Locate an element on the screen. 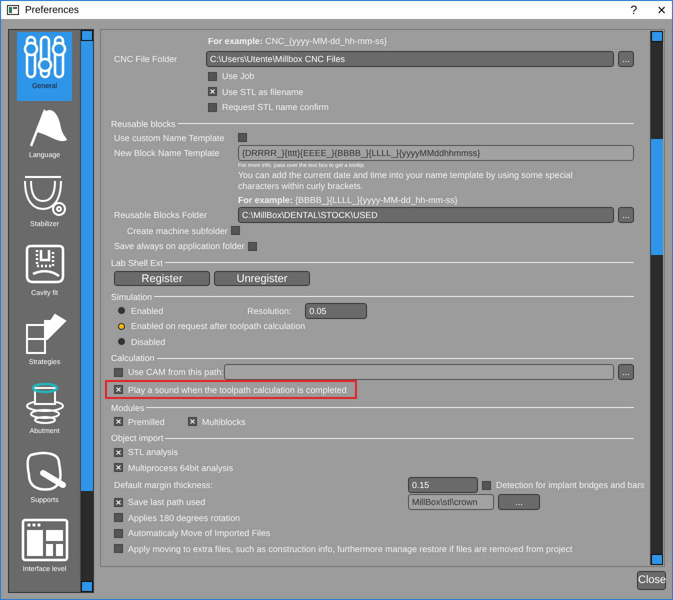  text-field: C:\Users\Utente\Millbox CNC Files is located at coordinates (410, 58).